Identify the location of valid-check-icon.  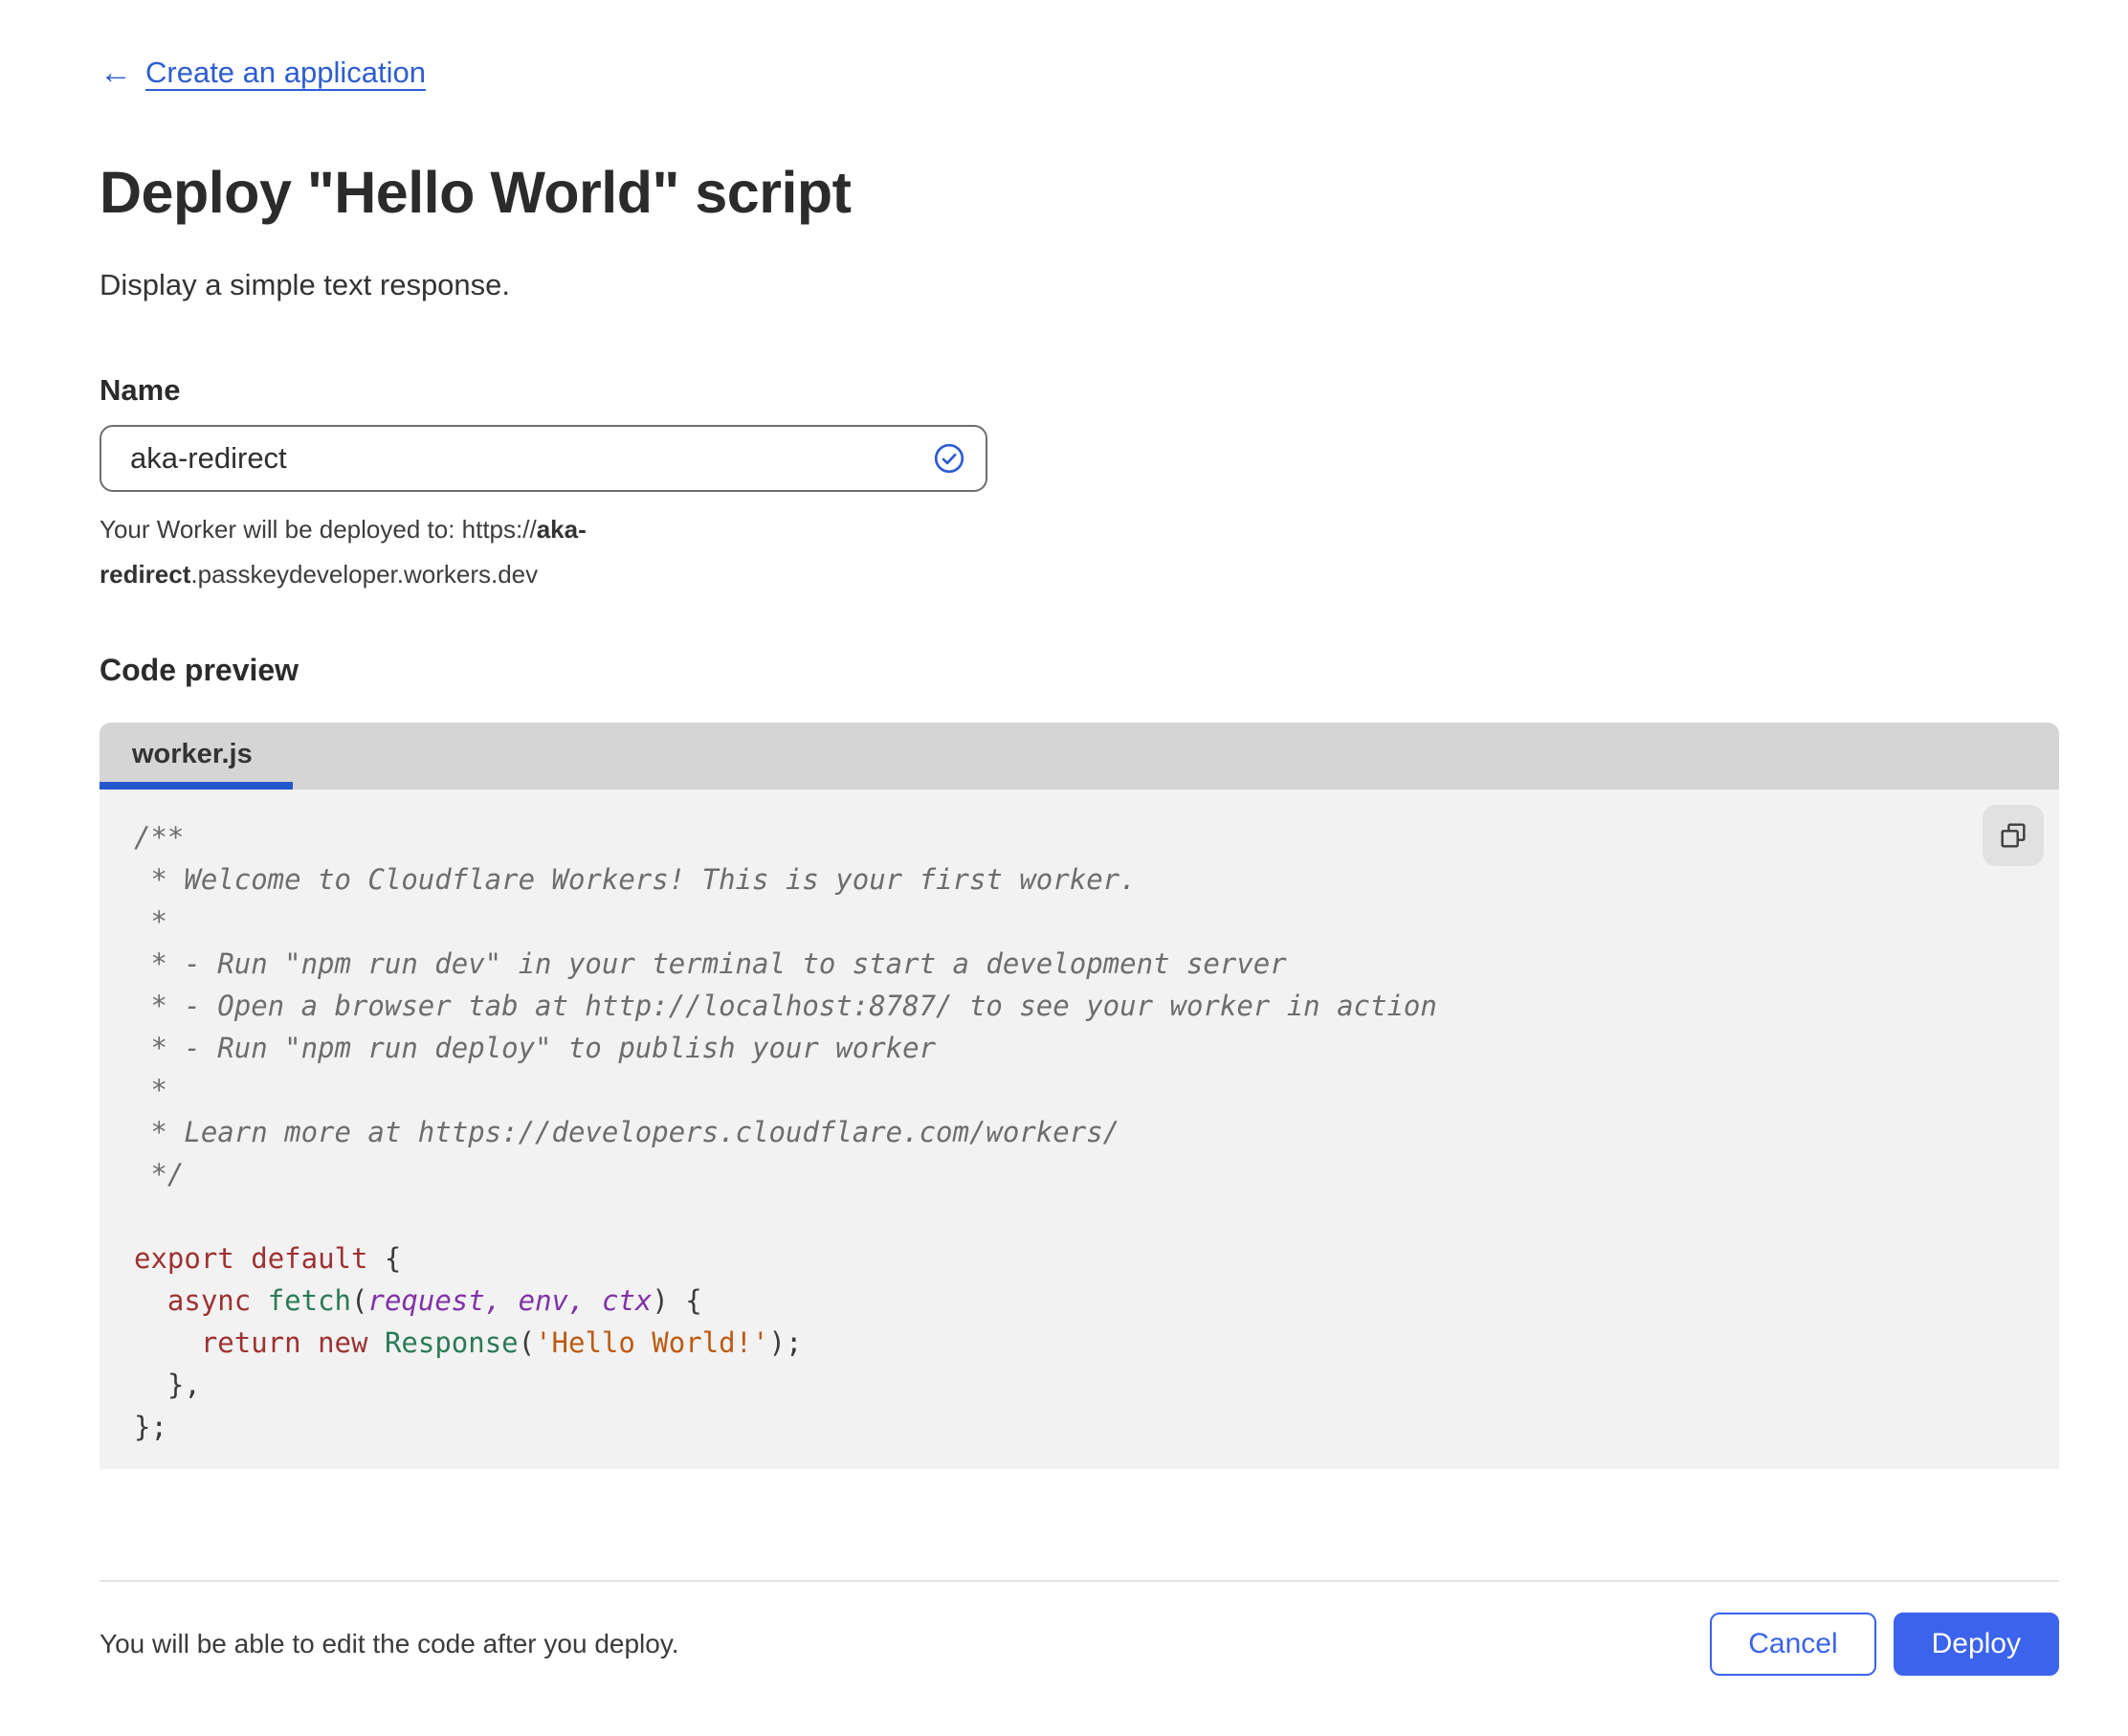
(949, 458).